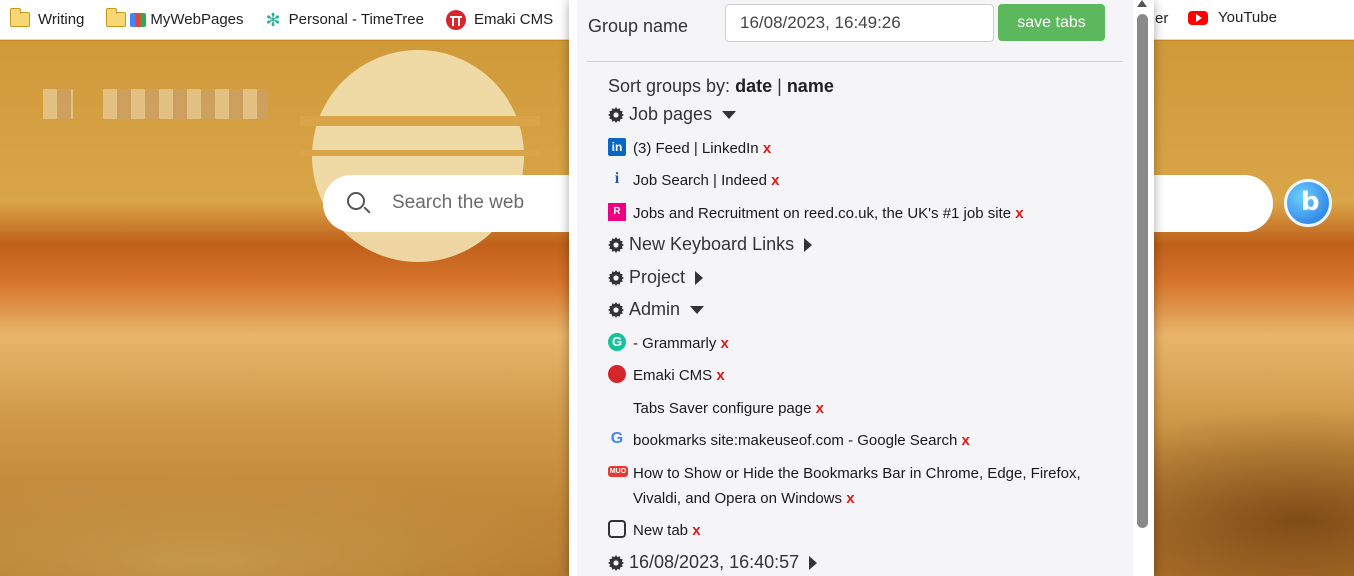  I want to click on bookmark-emaki-cms: Emaki CMS, so click(499, 19).